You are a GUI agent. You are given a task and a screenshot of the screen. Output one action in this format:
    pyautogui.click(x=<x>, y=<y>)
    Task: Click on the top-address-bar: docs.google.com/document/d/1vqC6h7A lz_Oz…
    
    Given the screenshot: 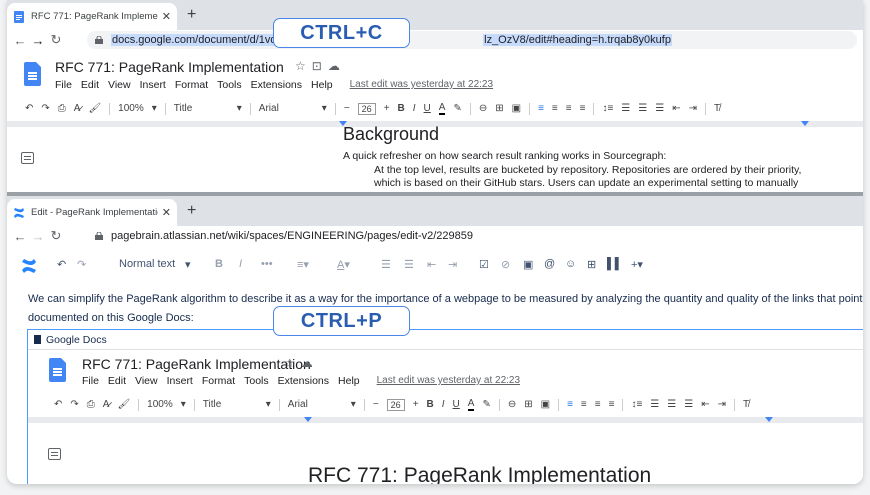 What is the action you would take?
    pyautogui.click(x=472, y=40)
    